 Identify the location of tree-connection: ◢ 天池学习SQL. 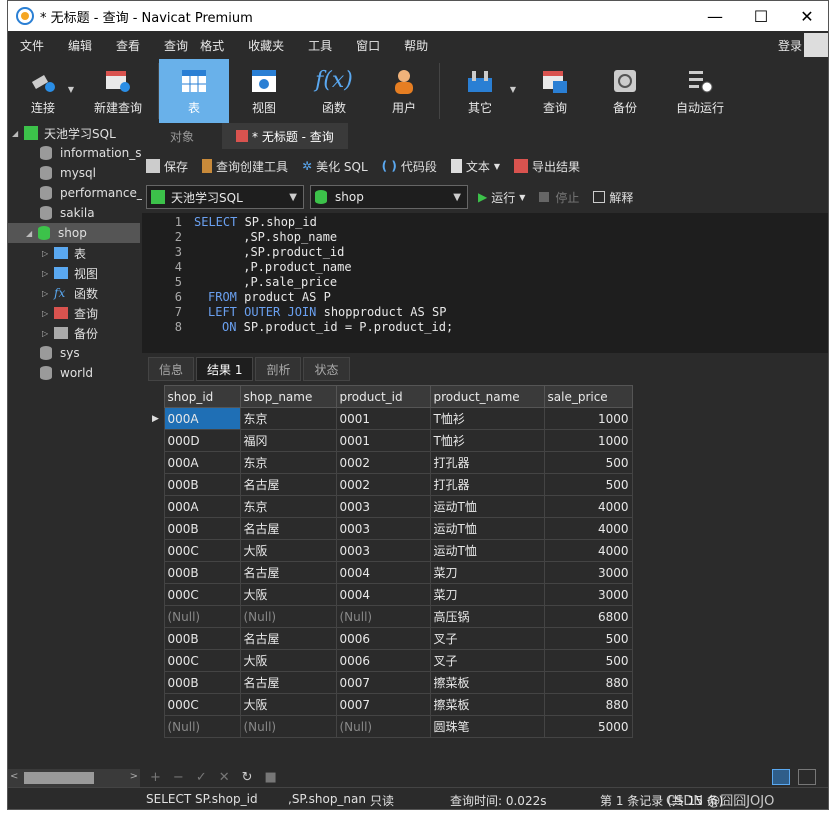
(74, 133).